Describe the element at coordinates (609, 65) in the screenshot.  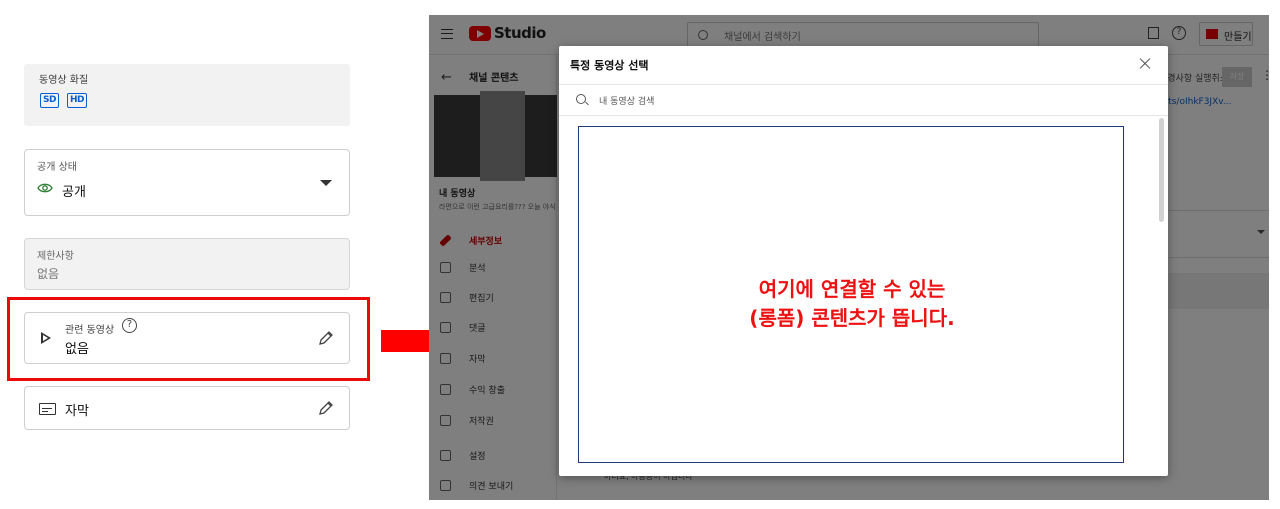
I see `dialog-title: 특정 동영상 선택` at that location.